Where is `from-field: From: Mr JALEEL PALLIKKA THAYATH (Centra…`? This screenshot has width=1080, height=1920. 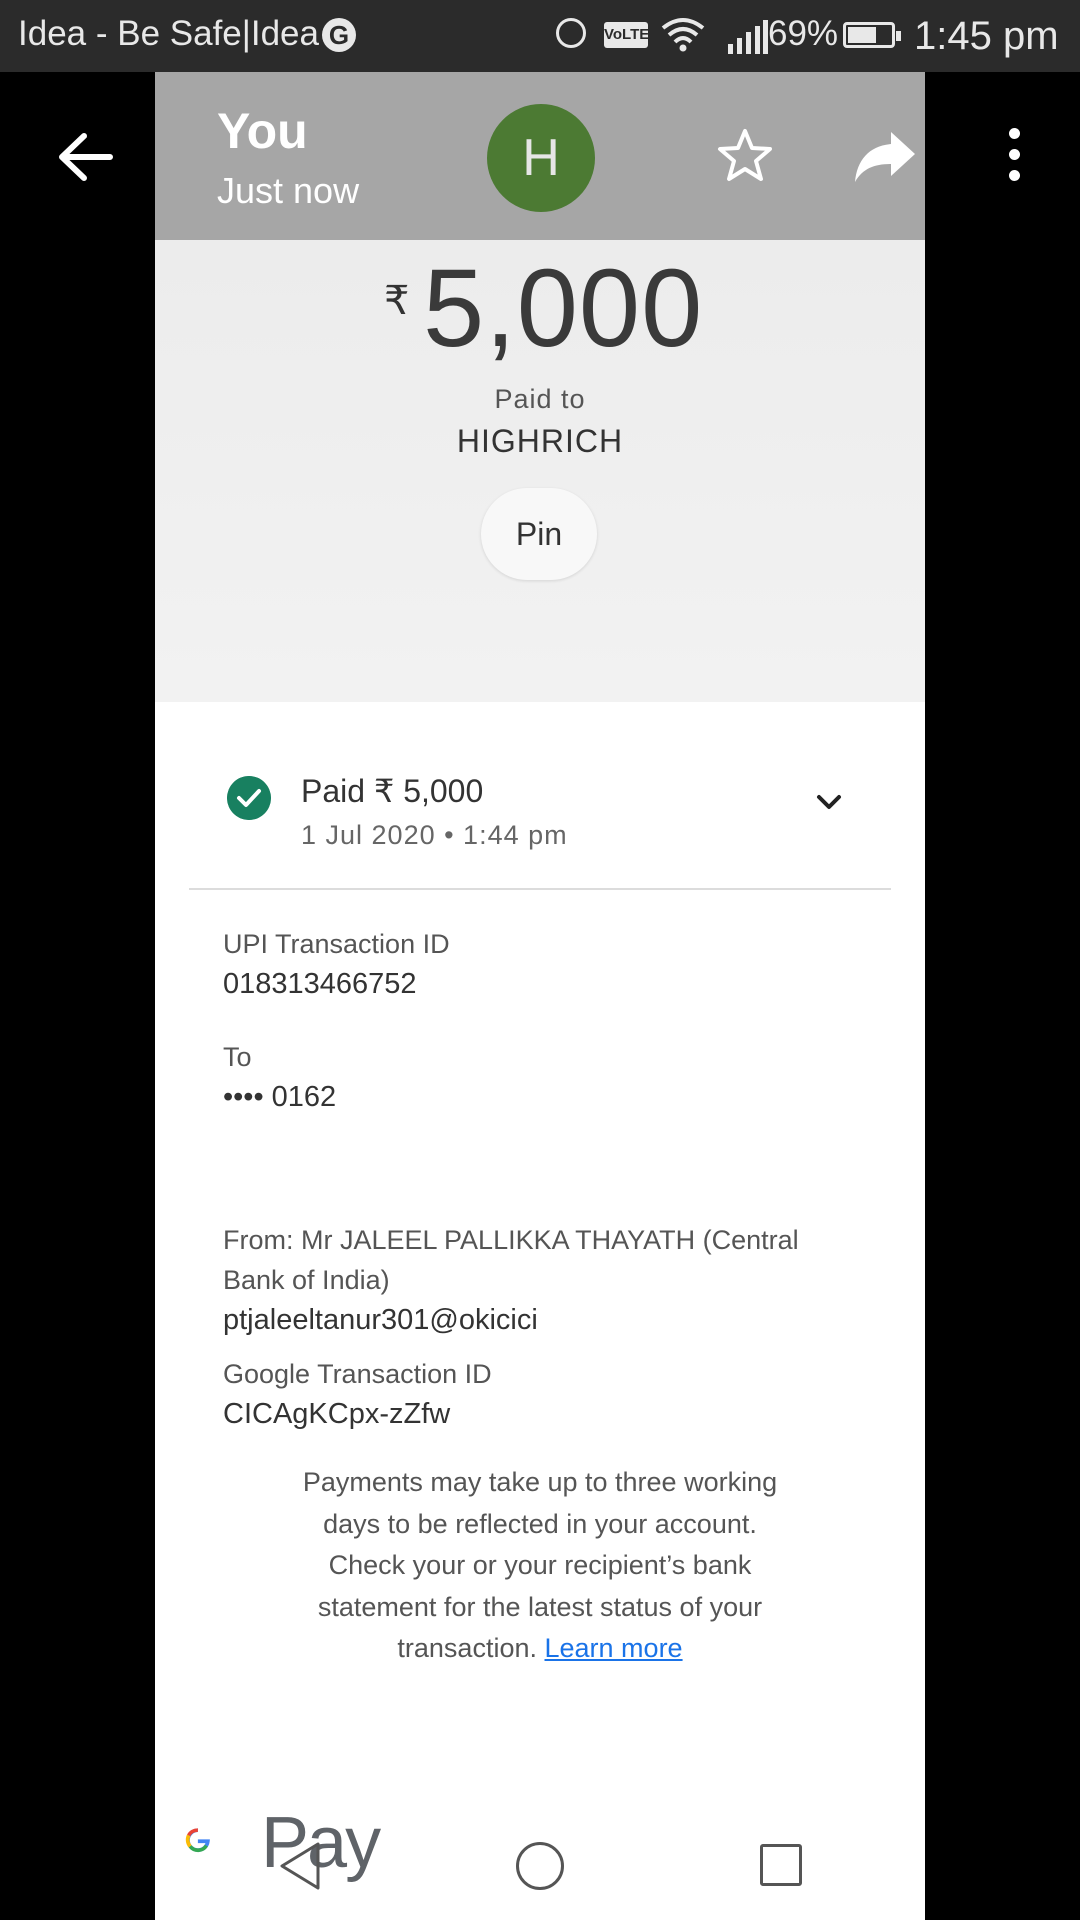
from-field: From: Mr JALEEL PALLIKKA THAYATH (Centra… is located at coordinates (511, 1280).